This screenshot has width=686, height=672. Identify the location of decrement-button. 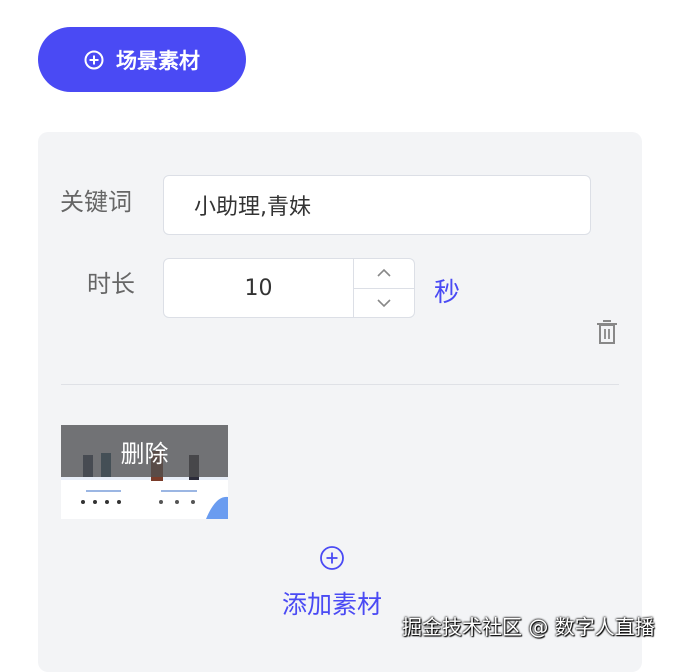
(384, 303).